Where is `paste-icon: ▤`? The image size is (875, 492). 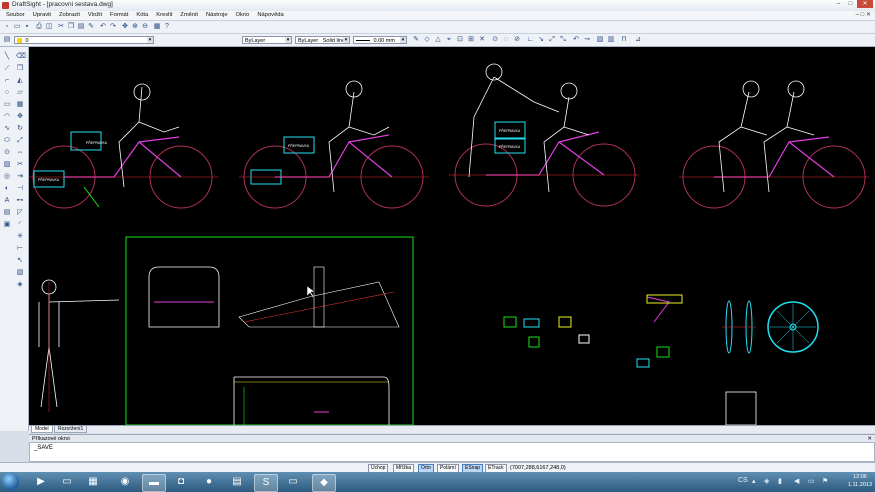 paste-icon: ▤ is located at coordinates (81, 27).